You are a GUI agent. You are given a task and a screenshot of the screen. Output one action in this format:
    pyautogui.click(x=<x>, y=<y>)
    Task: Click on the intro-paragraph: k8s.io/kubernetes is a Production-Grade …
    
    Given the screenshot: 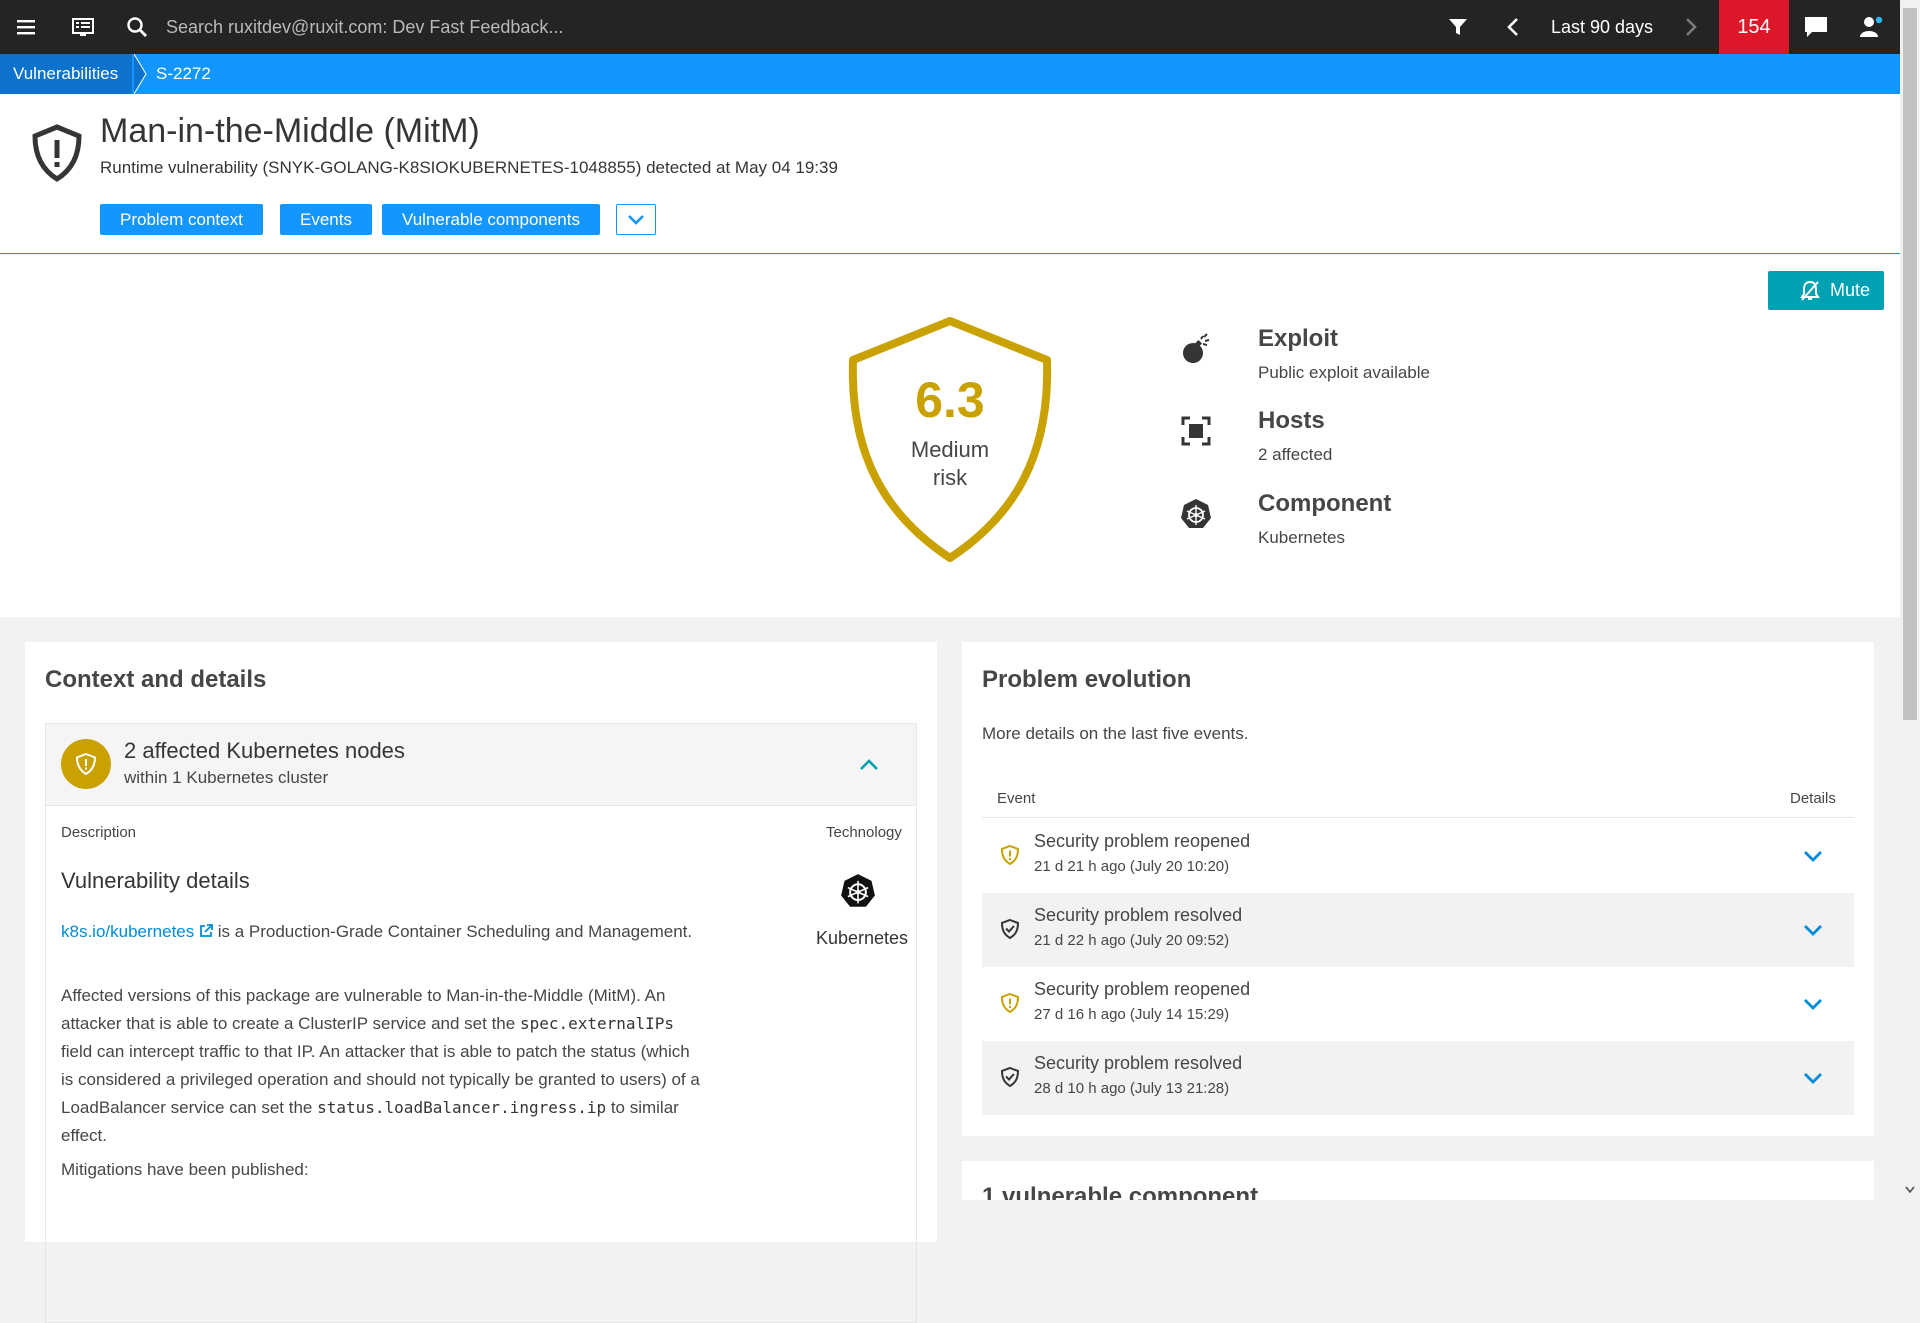 What is the action you would take?
    pyautogui.click(x=381, y=932)
    